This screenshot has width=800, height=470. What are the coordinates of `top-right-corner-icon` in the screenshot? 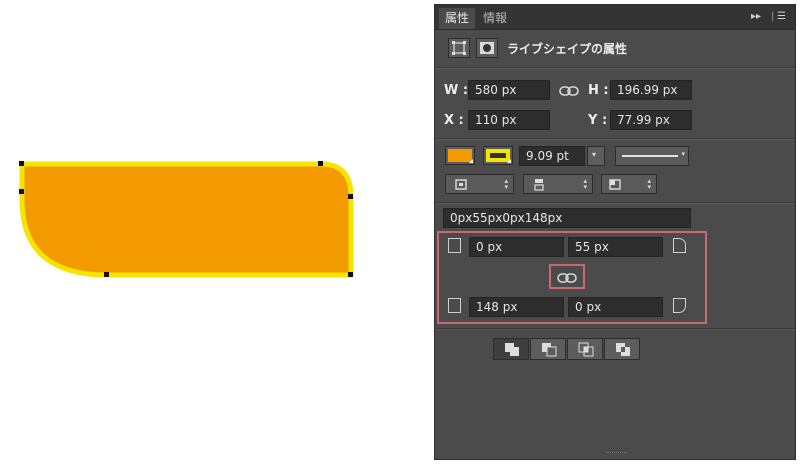 It's located at (679, 245).